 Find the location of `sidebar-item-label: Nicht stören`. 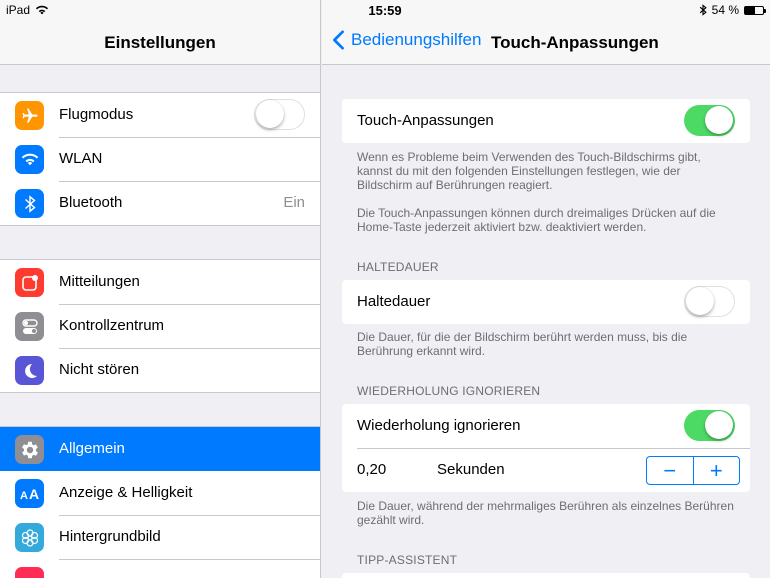

sidebar-item-label: Nicht stören is located at coordinates (99, 369).